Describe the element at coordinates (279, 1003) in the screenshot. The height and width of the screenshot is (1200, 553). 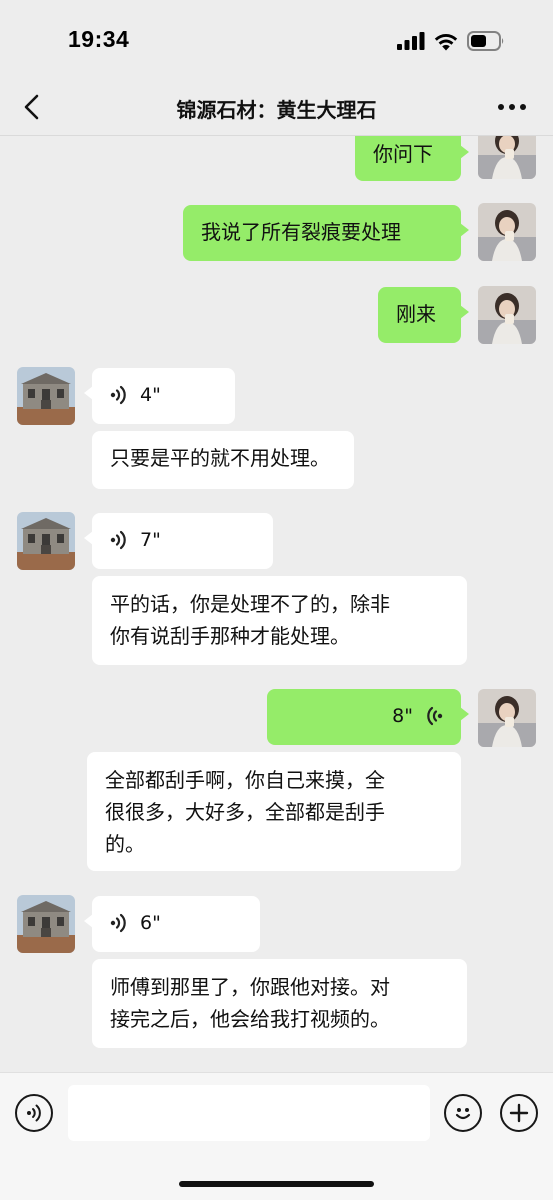
I see `voice-transcript: 师傅到那里了，你跟他对接。对 接完之后，他会给我打视频的。` at that location.